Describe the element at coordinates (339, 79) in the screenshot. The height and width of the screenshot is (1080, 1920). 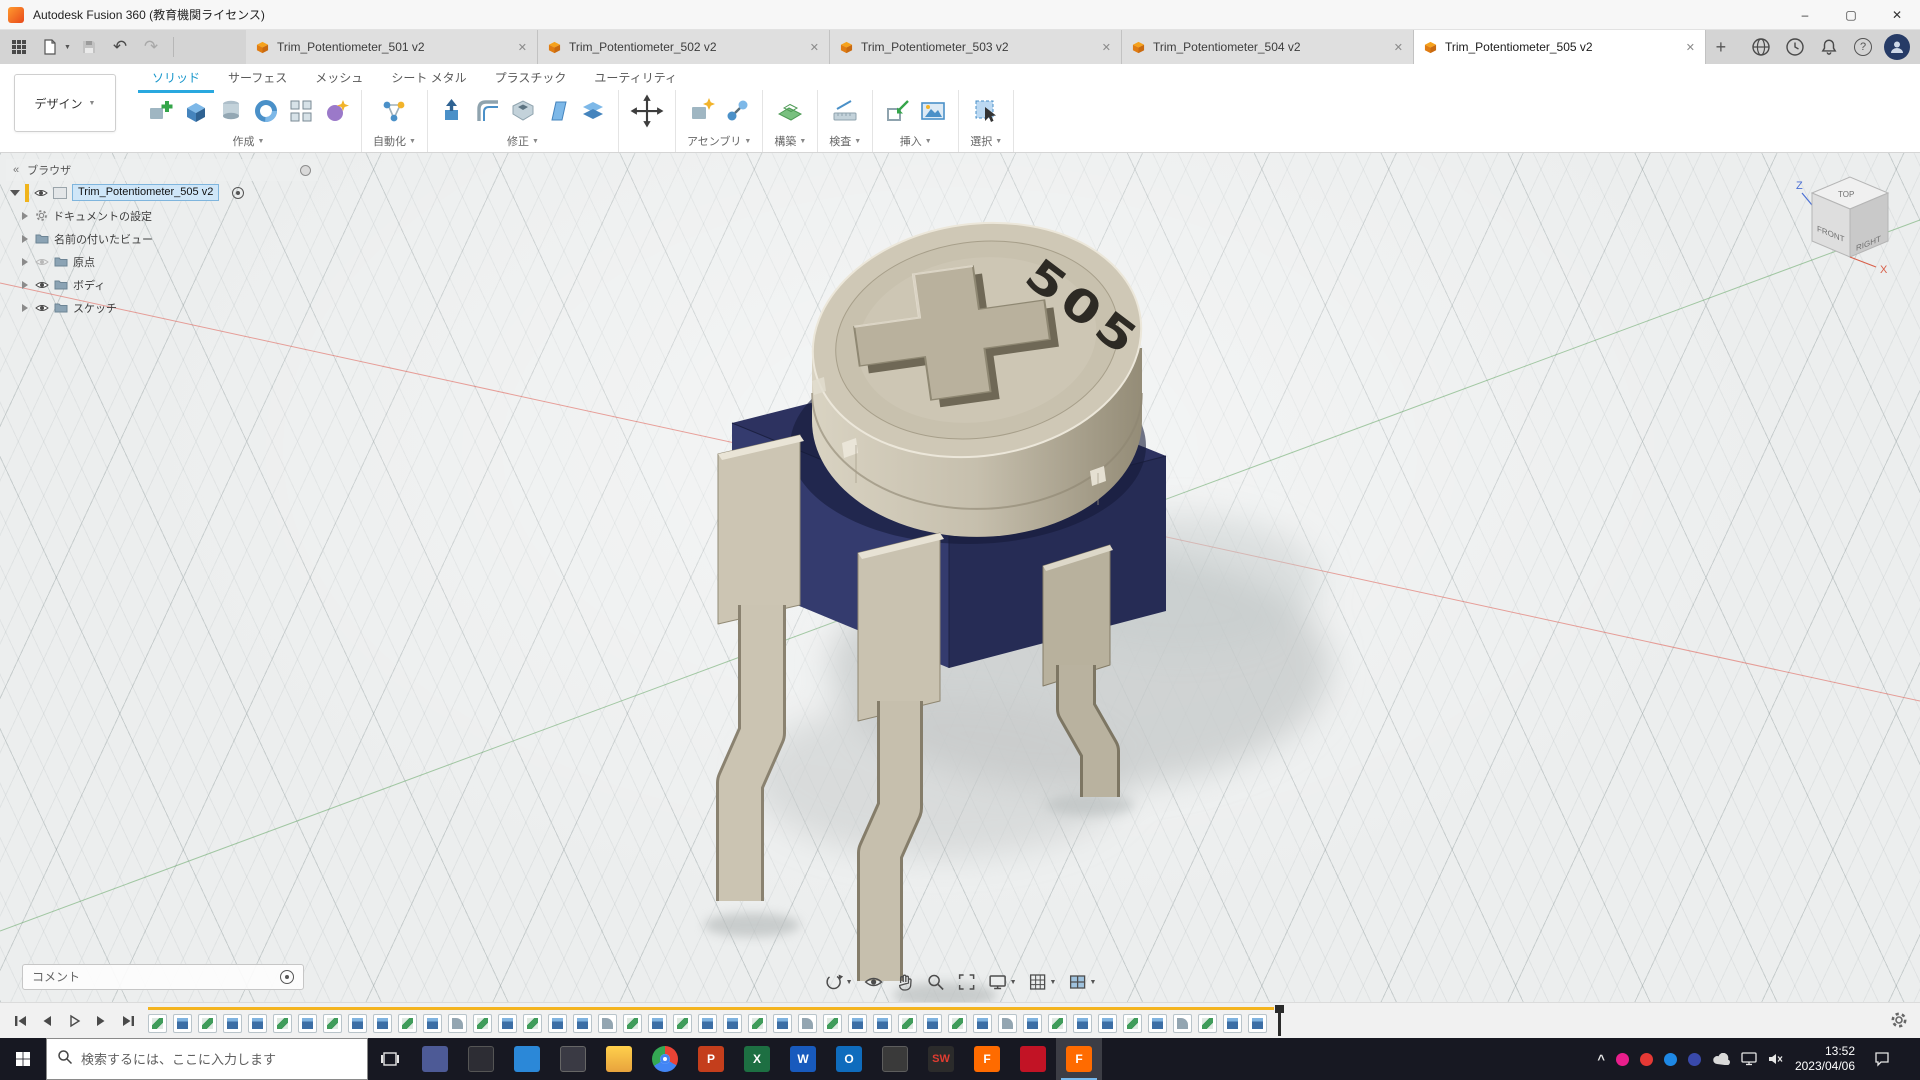
I see `tab-mesh: メッシュ` at that location.